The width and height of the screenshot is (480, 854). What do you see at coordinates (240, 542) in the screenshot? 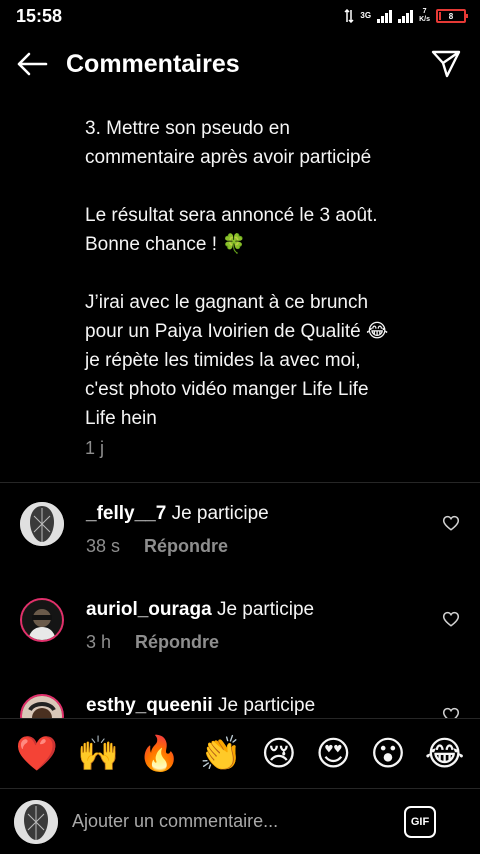
I see `comment-item: _felly__7 Je participe 38 s Répondre` at bounding box center [240, 542].